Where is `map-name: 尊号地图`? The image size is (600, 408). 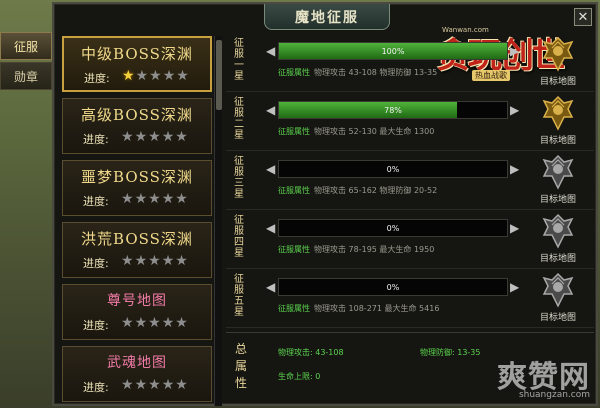
map-name: 尊号地图 is located at coordinates (137, 301).